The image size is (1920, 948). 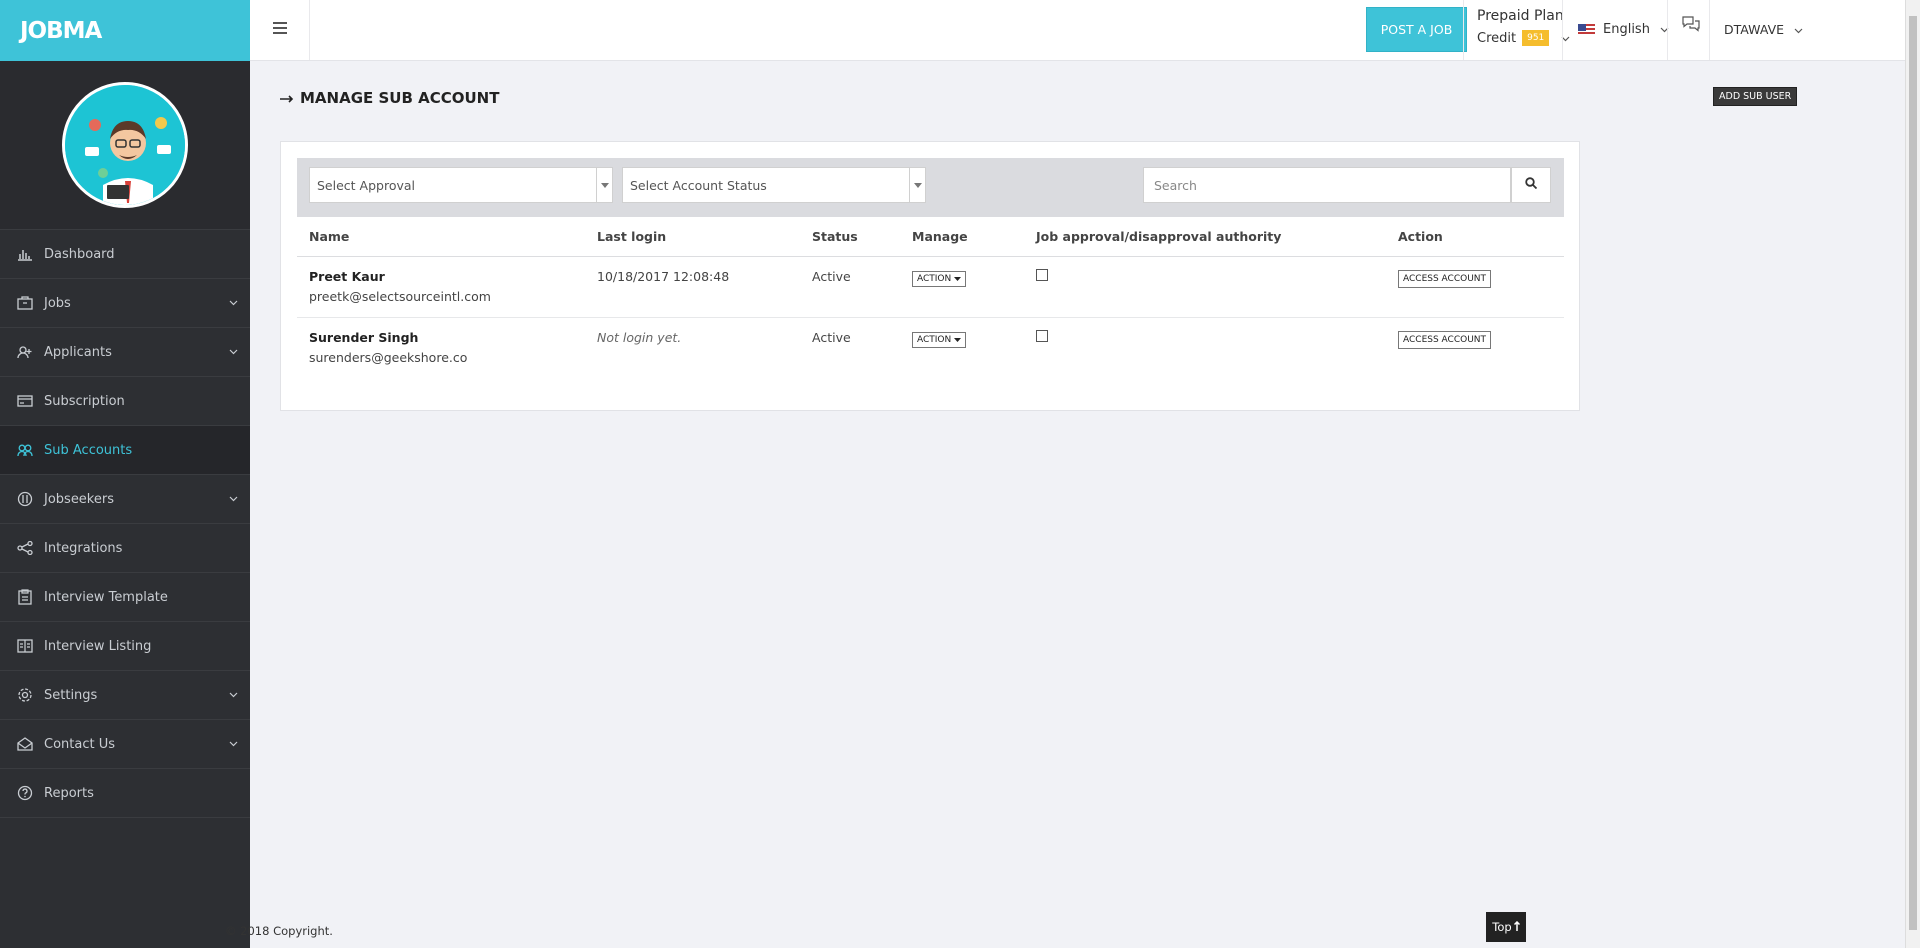 What do you see at coordinates (57, 303) in the screenshot?
I see `sidebar-item-label: Jobs` at bounding box center [57, 303].